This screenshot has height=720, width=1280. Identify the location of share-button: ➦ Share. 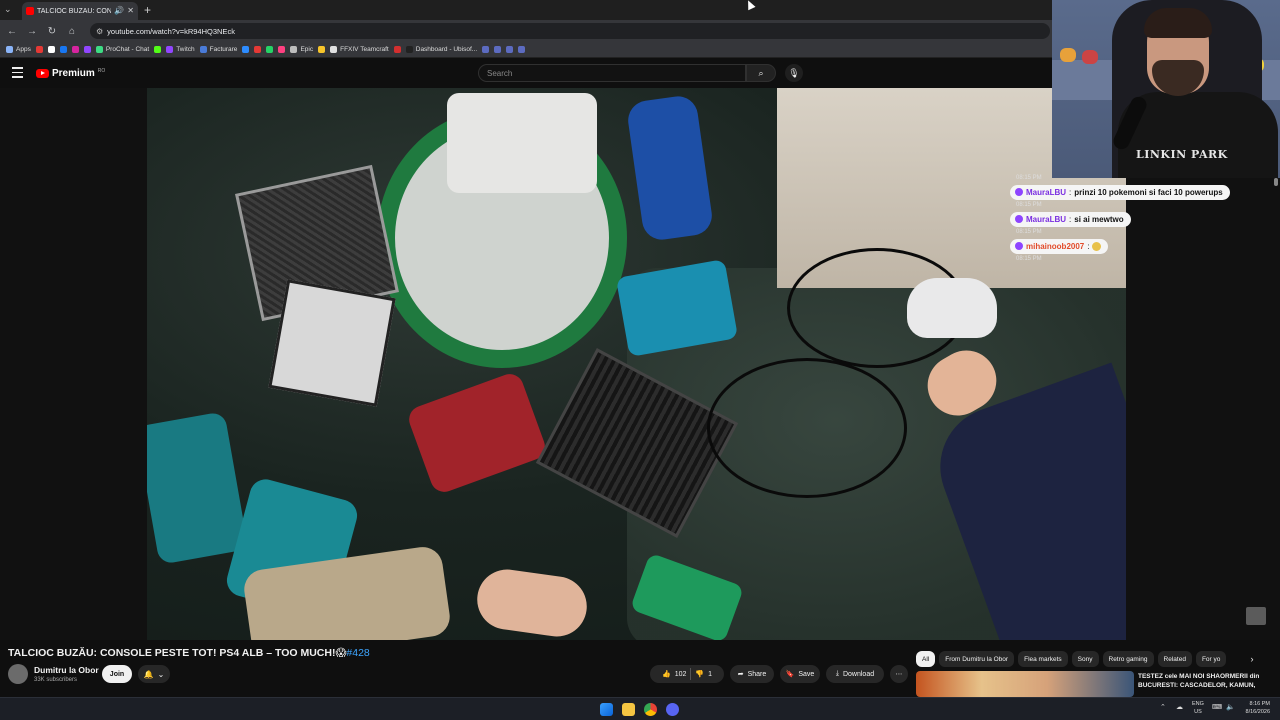
(752, 674).